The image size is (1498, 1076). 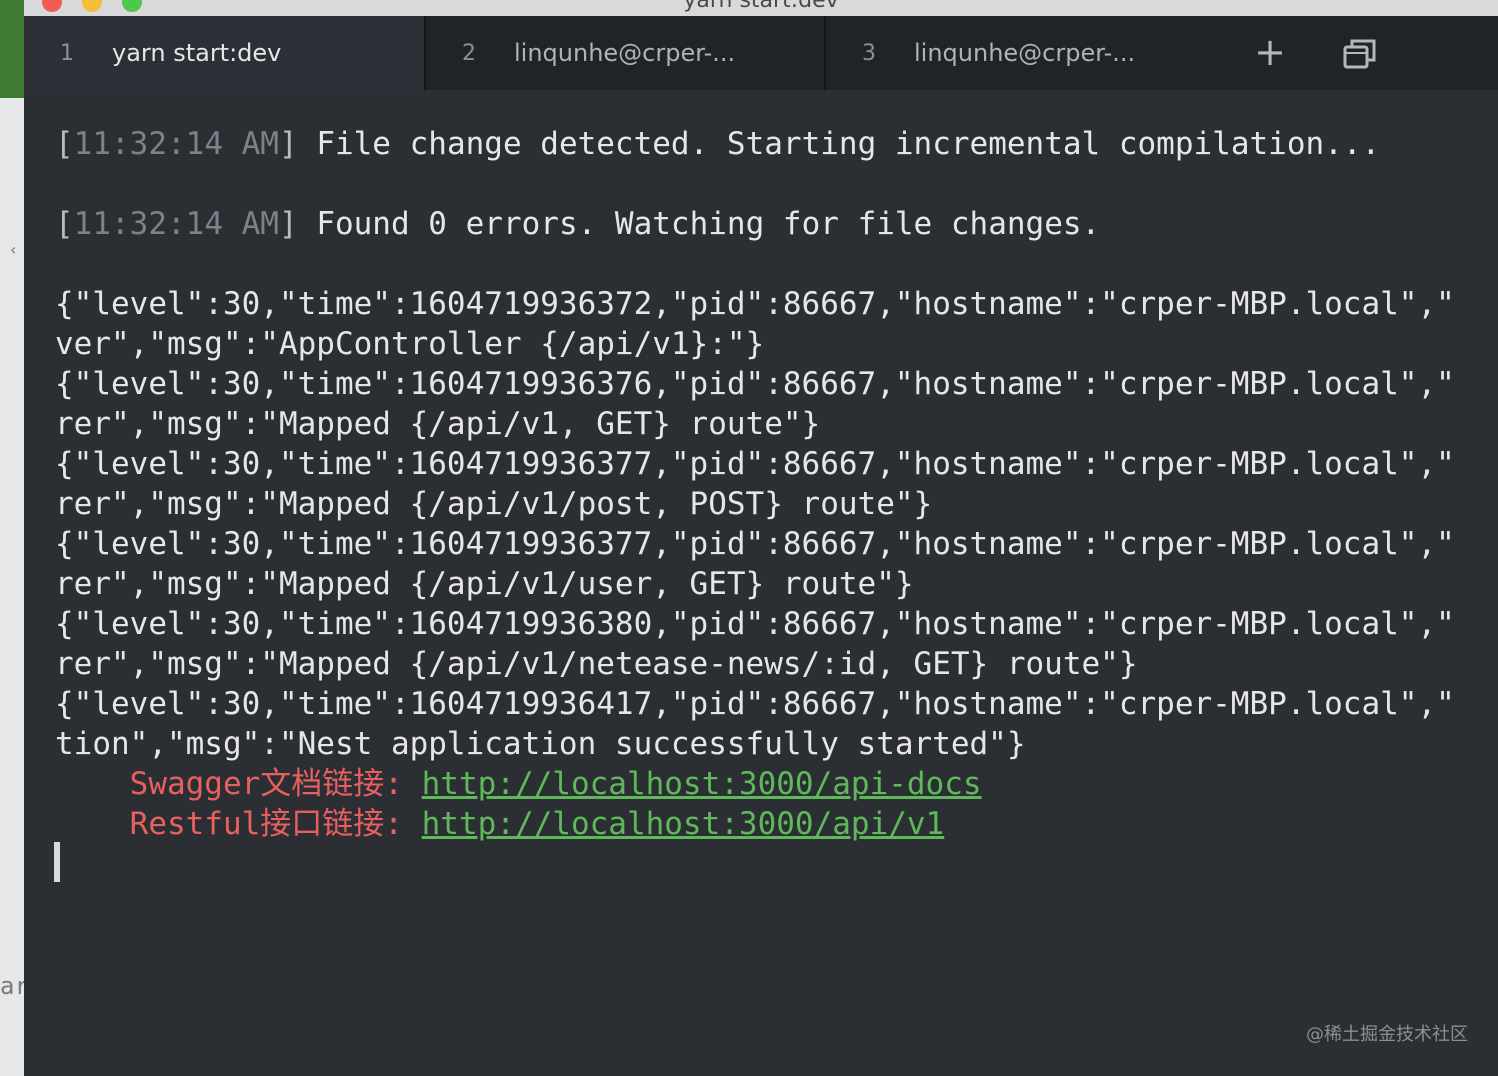 I want to click on watermark: @稀土掘金技术社区, so click(x=1387, y=1034).